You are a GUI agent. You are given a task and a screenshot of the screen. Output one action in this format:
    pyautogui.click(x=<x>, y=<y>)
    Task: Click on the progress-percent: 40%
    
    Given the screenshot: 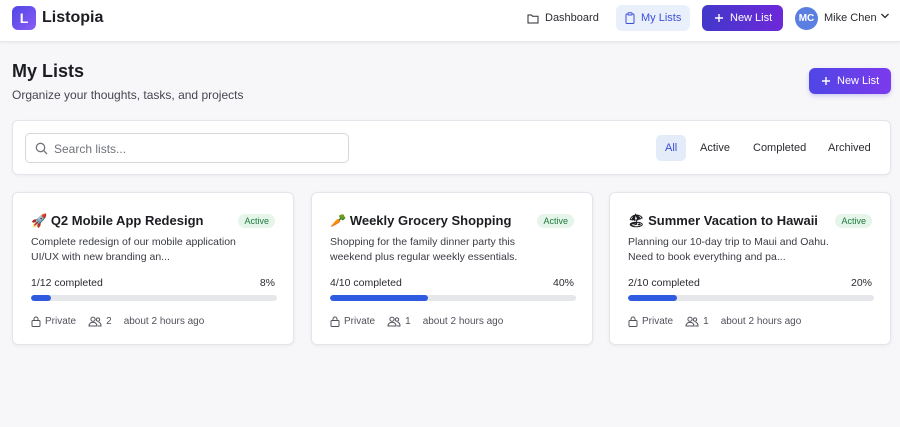 What is the action you would take?
    pyautogui.click(x=563, y=283)
    